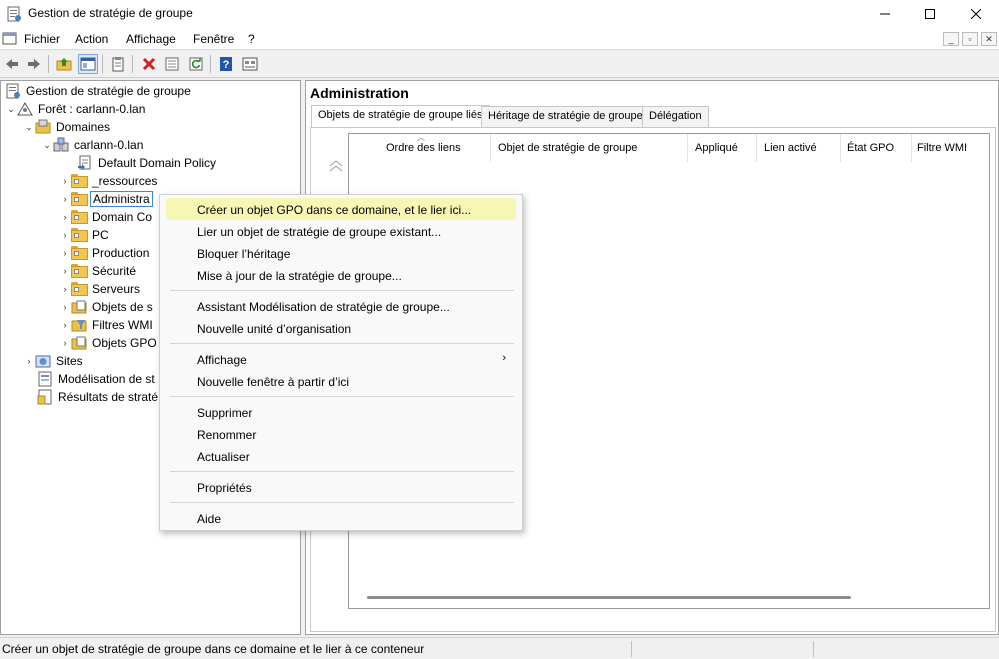 The image size is (999, 659). What do you see at coordinates (83, 127) in the screenshot?
I see `tree-label: Domaines` at bounding box center [83, 127].